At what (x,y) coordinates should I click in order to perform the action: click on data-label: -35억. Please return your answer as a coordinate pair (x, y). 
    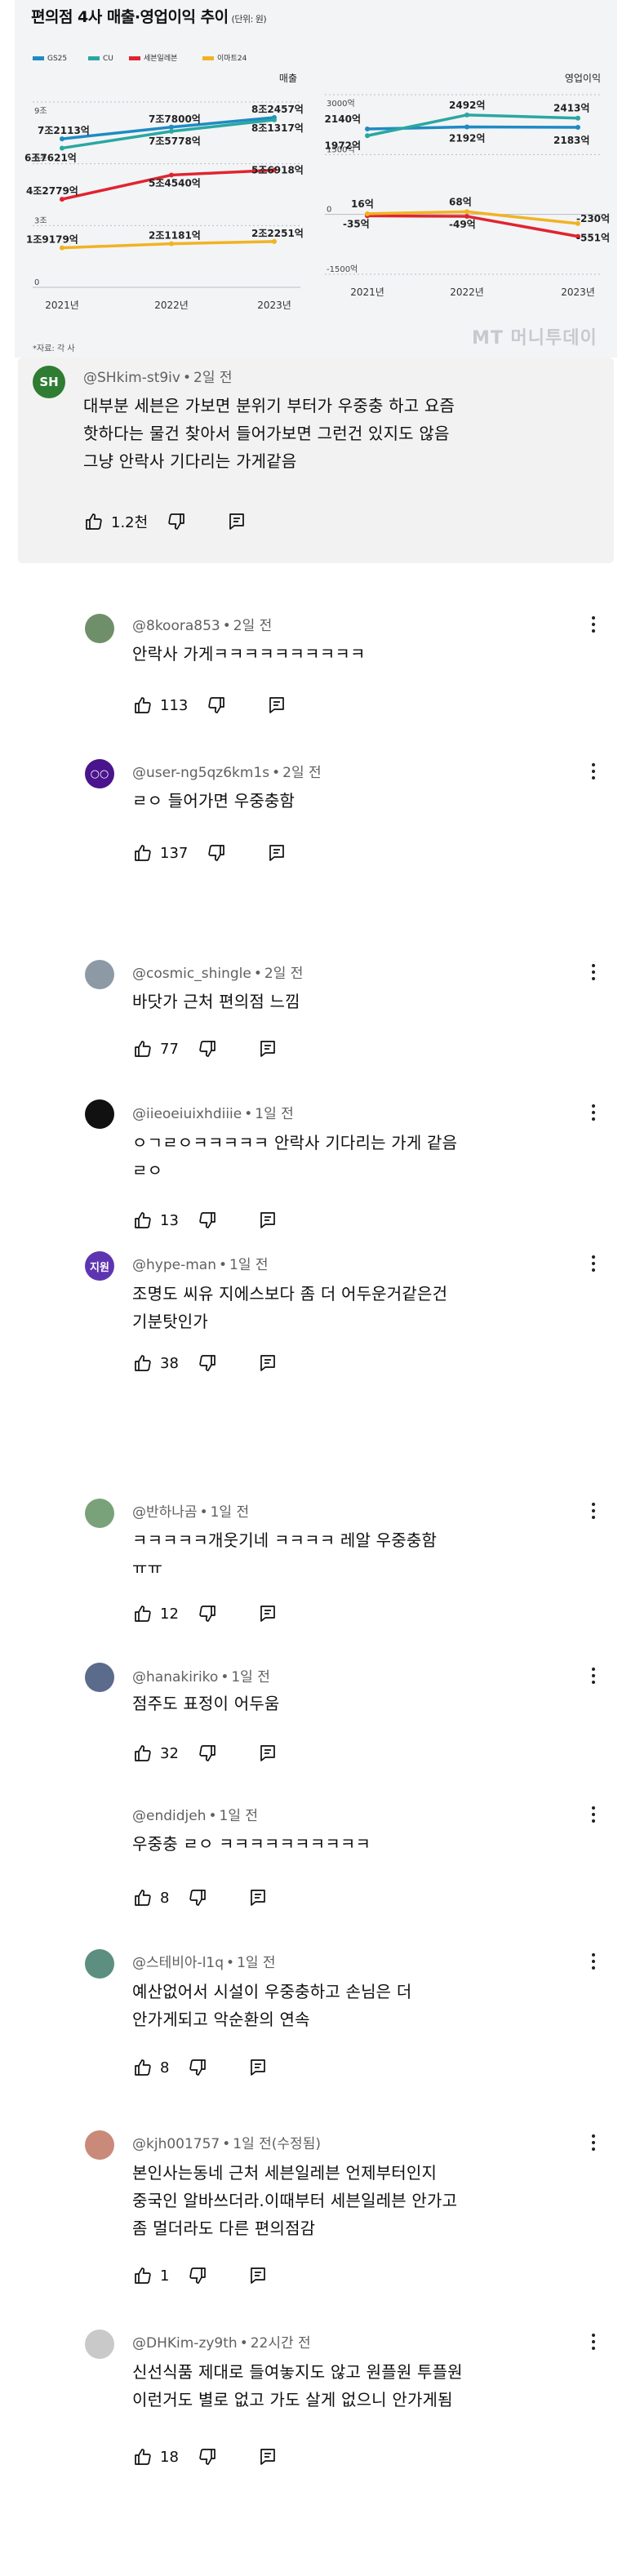
    Looking at the image, I should click on (356, 223).